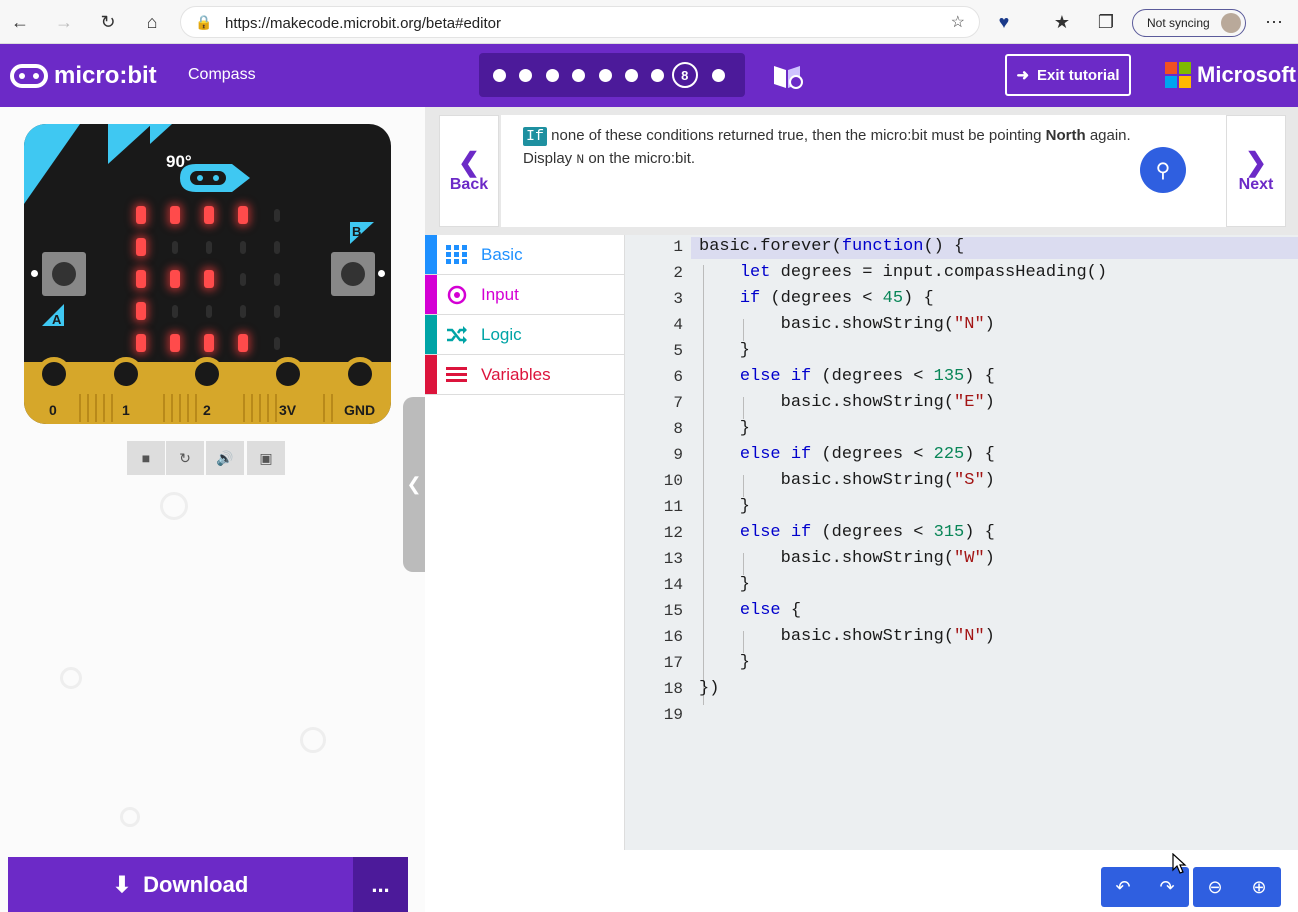 This screenshot has height=912, width=1298. What do you see at coordinates (1237, 887) in the screenshot?
I see `zoom-group: ⊖ ⊕` at bounding box center [1237, 887].